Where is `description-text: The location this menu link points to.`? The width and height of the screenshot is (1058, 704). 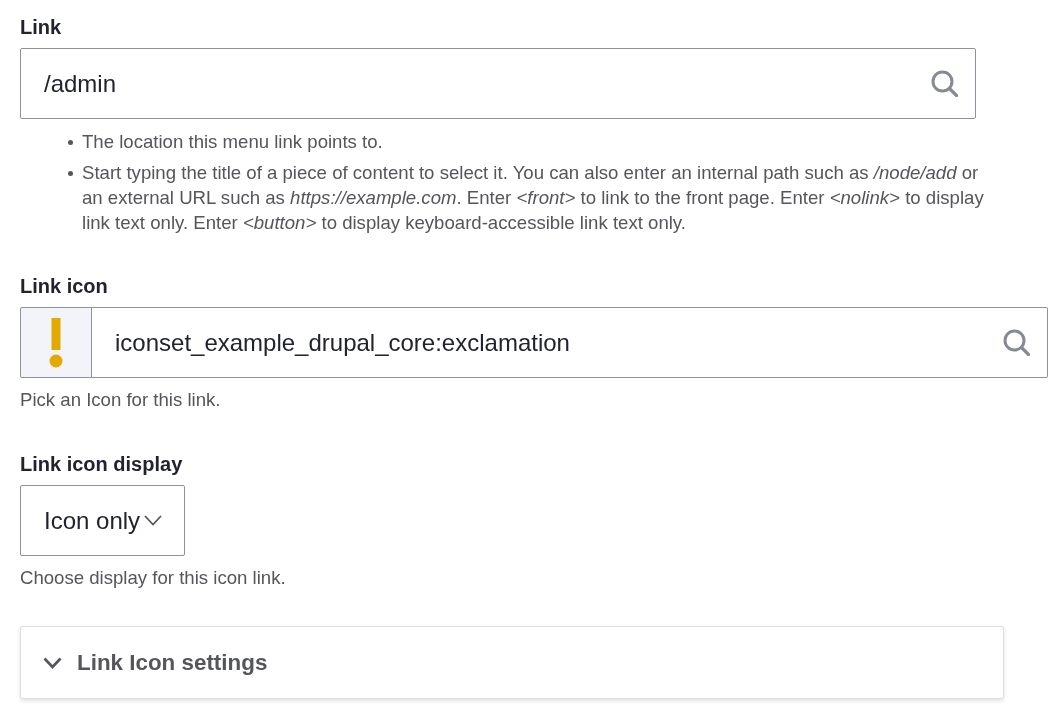
description-text: The location this menu link points to. is located at coordinates (232, 142).